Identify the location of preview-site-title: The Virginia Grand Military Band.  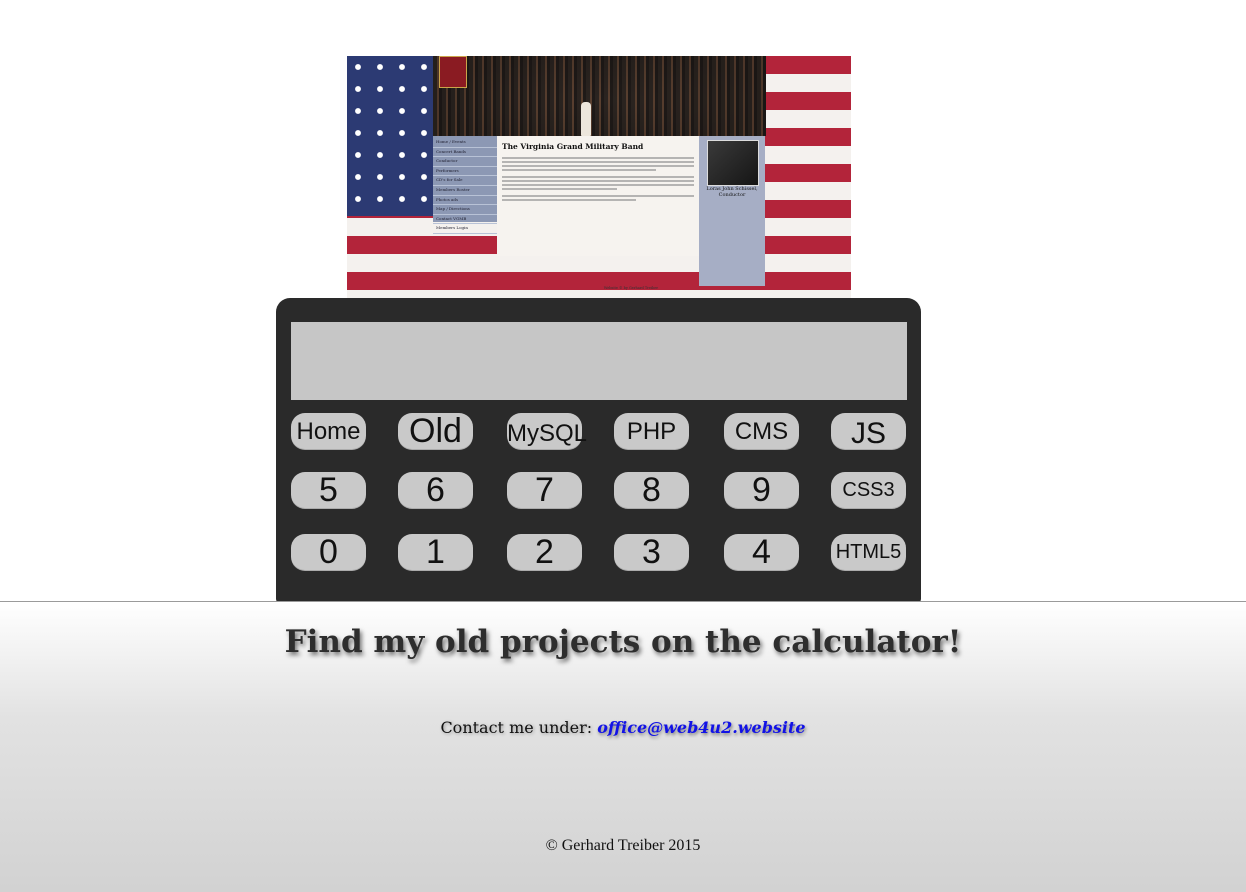
(573, 146).